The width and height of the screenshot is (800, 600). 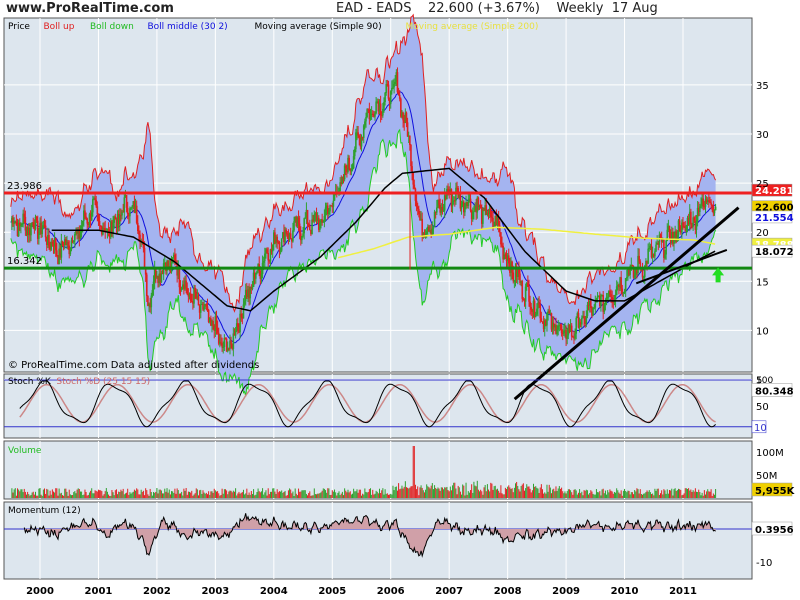 I want to click on momentum-legend: Momentum (12), so click(x=44, y=511).